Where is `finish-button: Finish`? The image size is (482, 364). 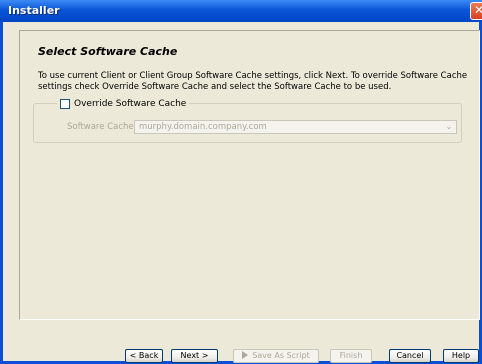 finish-button: Finish is located at coordinates (351, 356).